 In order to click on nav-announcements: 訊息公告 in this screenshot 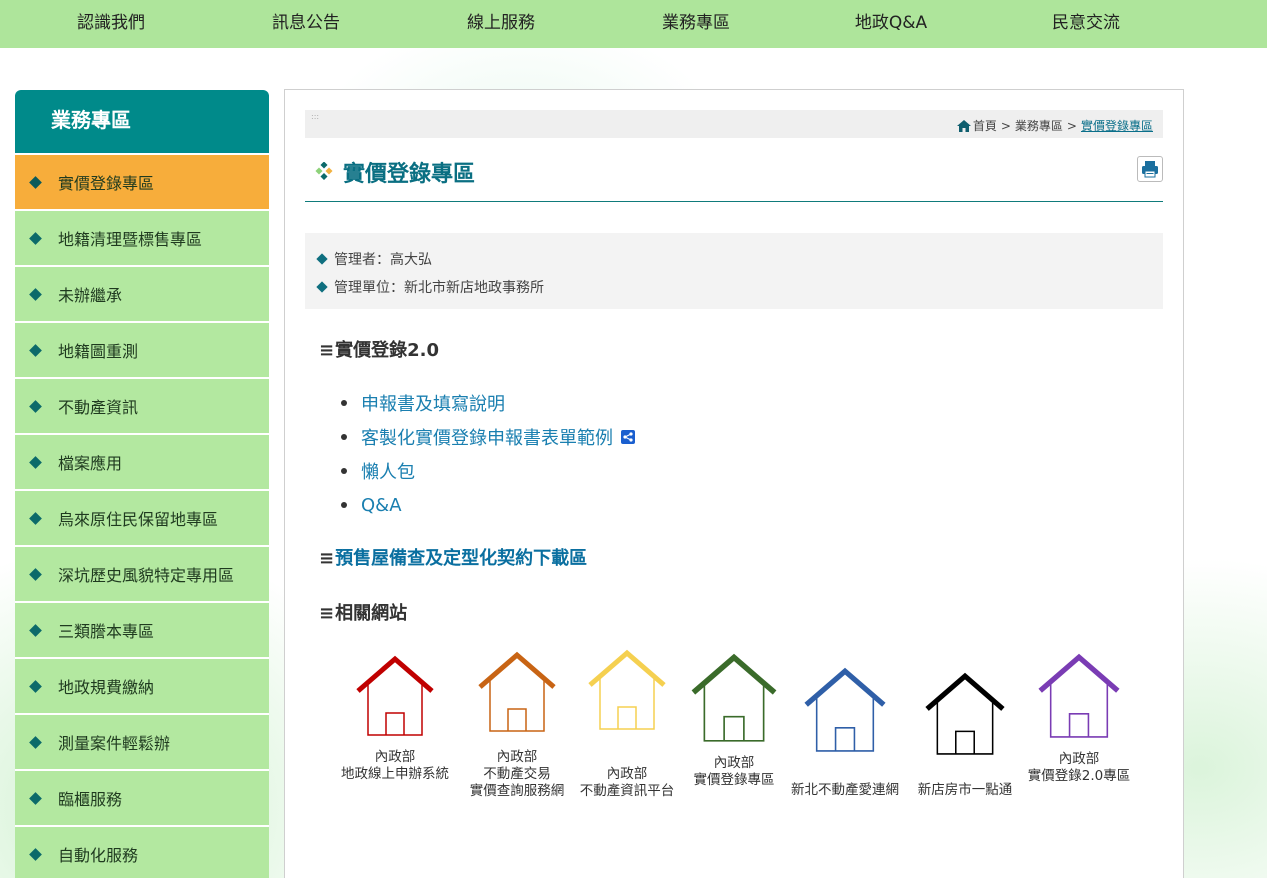, I will do `click(306, 24)`.